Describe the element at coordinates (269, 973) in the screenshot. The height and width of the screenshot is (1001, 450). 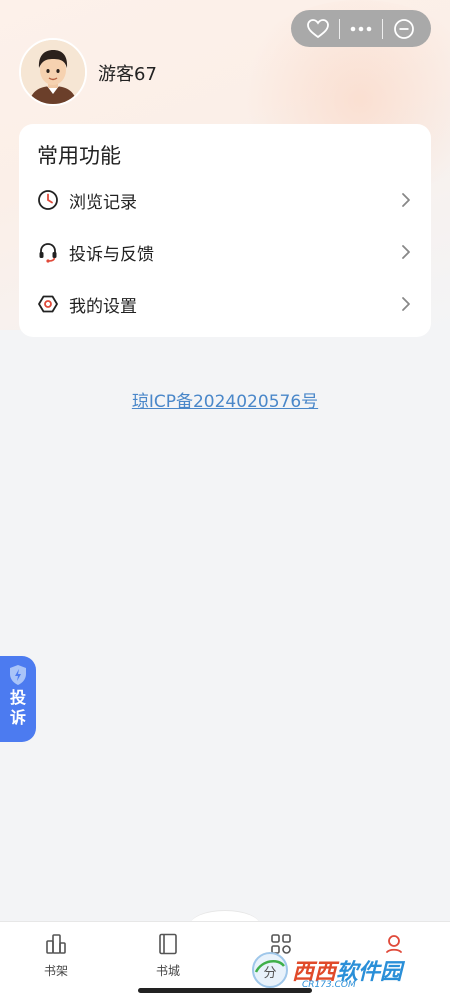
I see `watermark-logo-char: 分` at that location.